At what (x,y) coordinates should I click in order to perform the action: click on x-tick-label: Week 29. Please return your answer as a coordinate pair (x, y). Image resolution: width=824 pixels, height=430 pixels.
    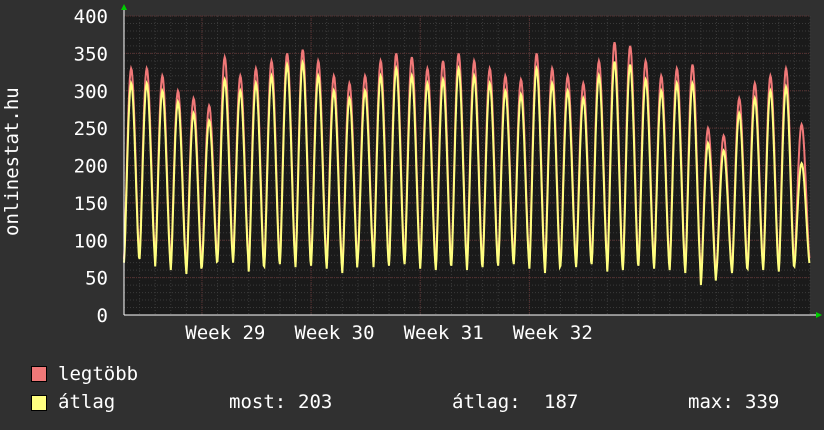
    Looking at the image, I should click on (225, 333).